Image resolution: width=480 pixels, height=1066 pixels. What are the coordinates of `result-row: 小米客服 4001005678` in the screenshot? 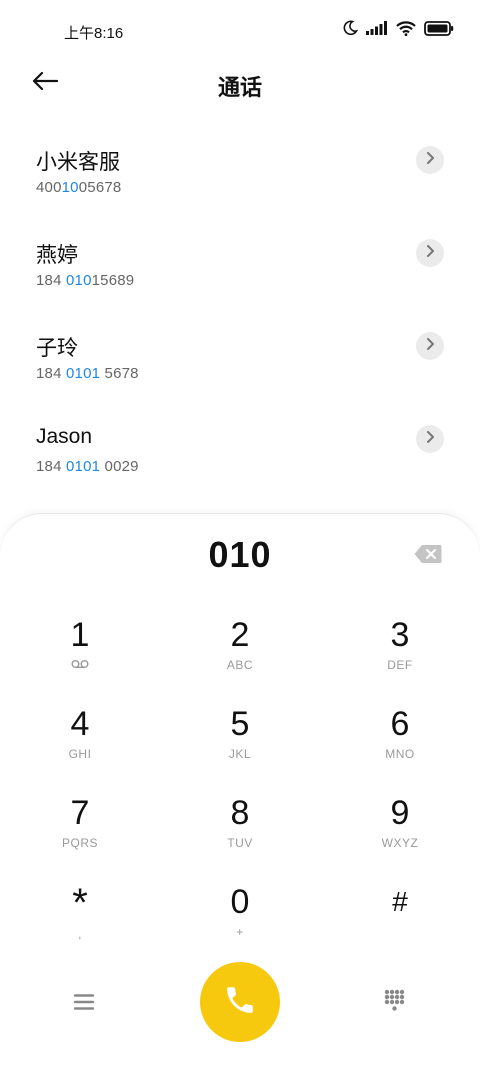 It's located at (240, 176).